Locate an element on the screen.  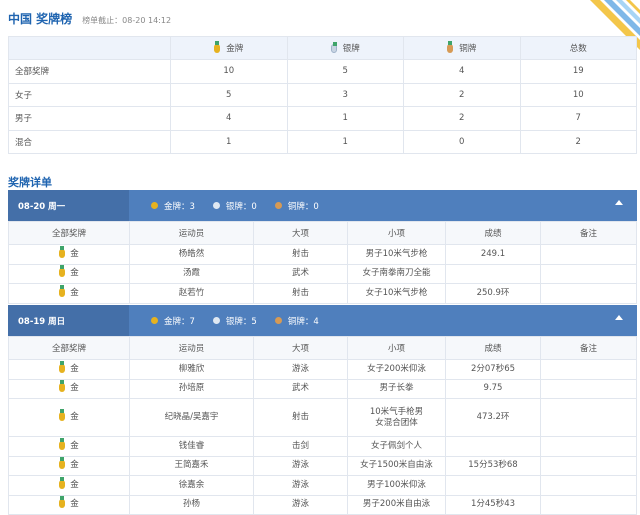
silver-count: 银牌：5 is located at coordinates (241, 321).